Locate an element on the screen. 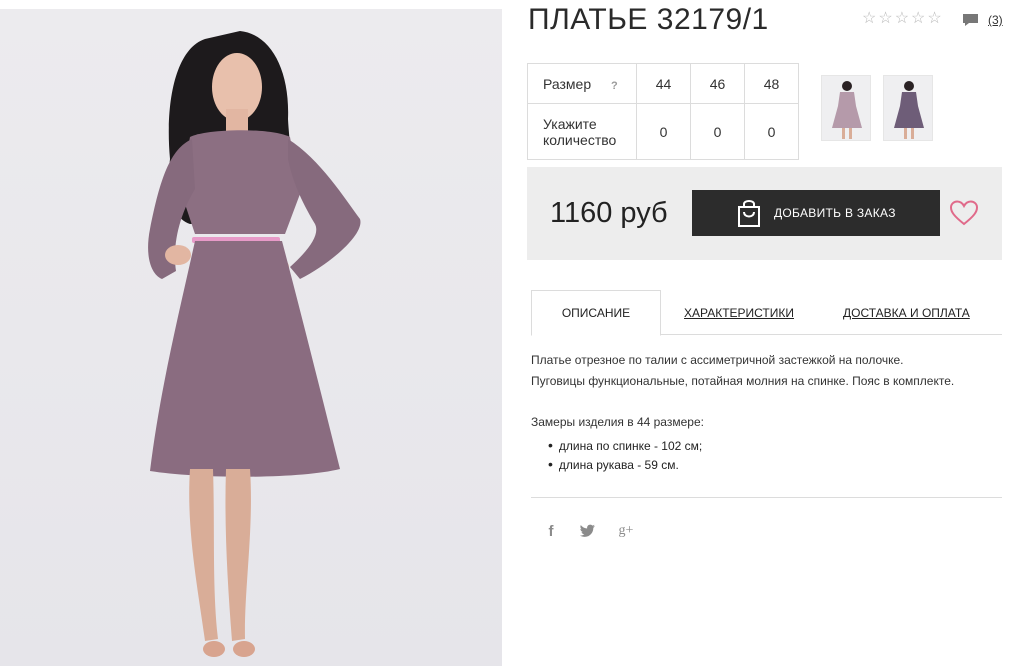 This screenshot has width=1021, height=666. product-price: 1160 руб is located at coordinates (609, 213).